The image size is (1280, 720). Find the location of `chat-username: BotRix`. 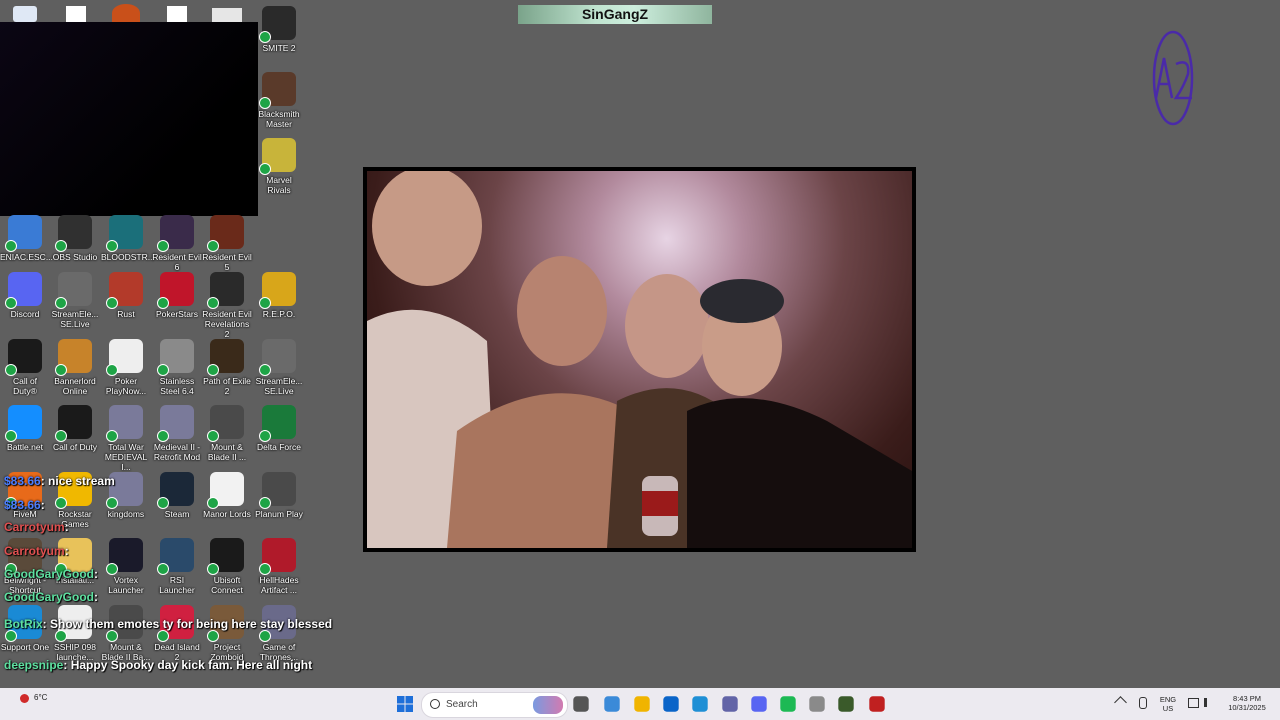

chat-username: BotRix is located at coordinates (23, 624).